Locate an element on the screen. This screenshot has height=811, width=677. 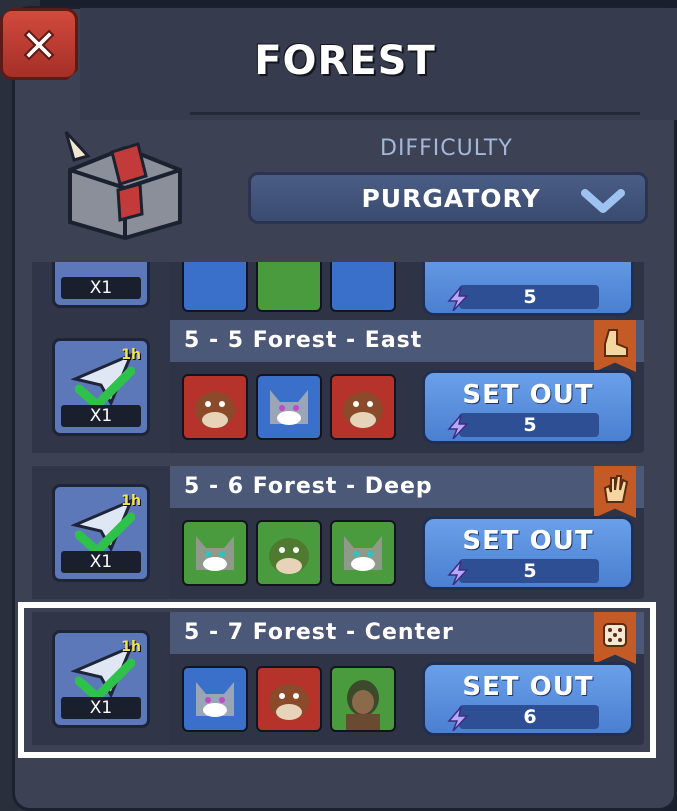
close-icon is located at coordinates (39, 45).